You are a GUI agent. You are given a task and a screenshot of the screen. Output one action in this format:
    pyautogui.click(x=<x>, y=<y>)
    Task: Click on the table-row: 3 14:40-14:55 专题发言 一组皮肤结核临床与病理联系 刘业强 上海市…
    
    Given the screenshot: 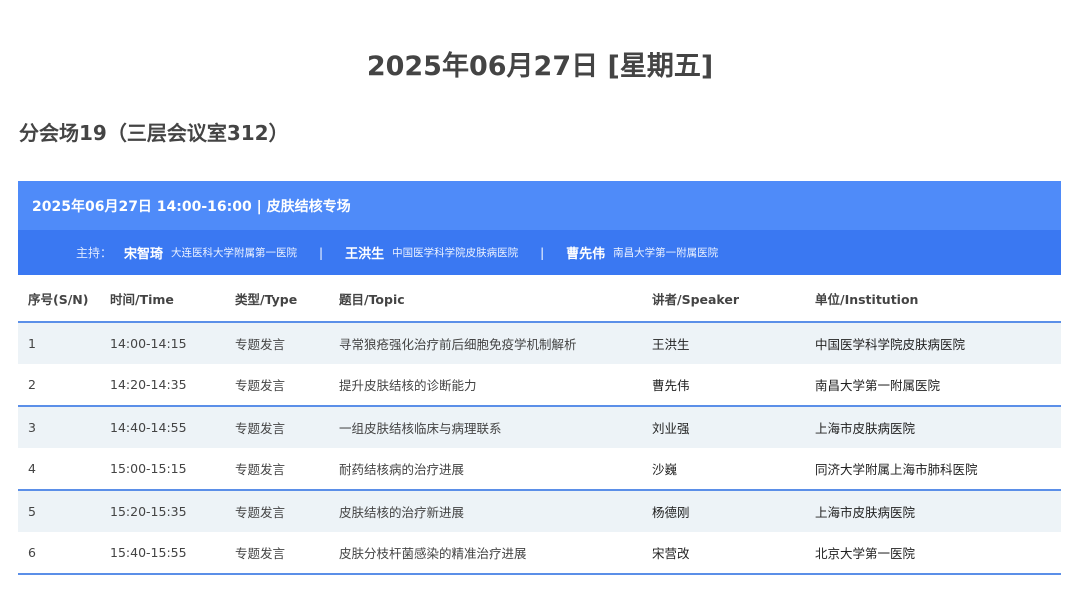 What is the action you would take?
    pyautogui.click(x=539, y=427)
    